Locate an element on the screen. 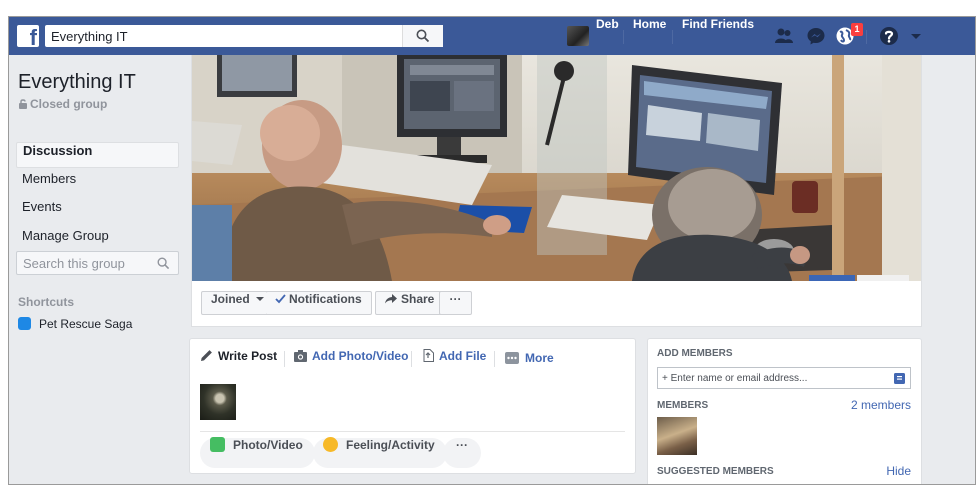 The width and height of the screenshot is (980, 499). smiley-icon is located at coordinates (330, 445).